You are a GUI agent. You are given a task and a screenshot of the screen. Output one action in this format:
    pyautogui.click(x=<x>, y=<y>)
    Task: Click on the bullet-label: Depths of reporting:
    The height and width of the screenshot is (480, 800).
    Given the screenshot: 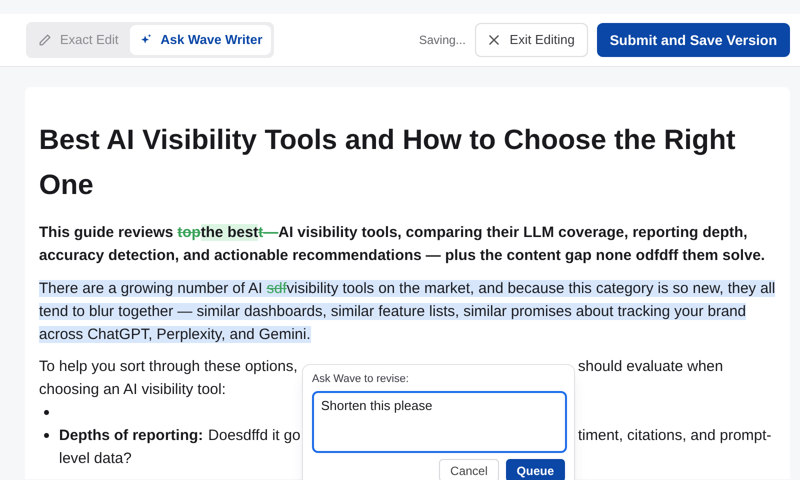 What is the action you would take?
    pyautogui.click(x=131, y=436)
    